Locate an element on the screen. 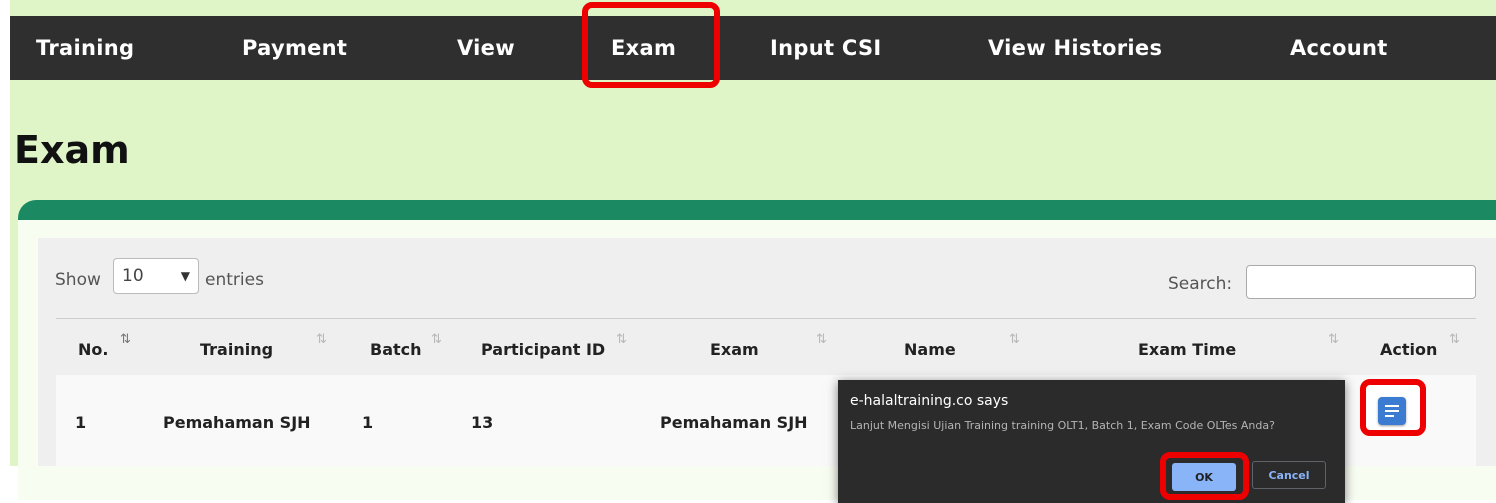  show-label: Show is located at coordinates (78, 280).